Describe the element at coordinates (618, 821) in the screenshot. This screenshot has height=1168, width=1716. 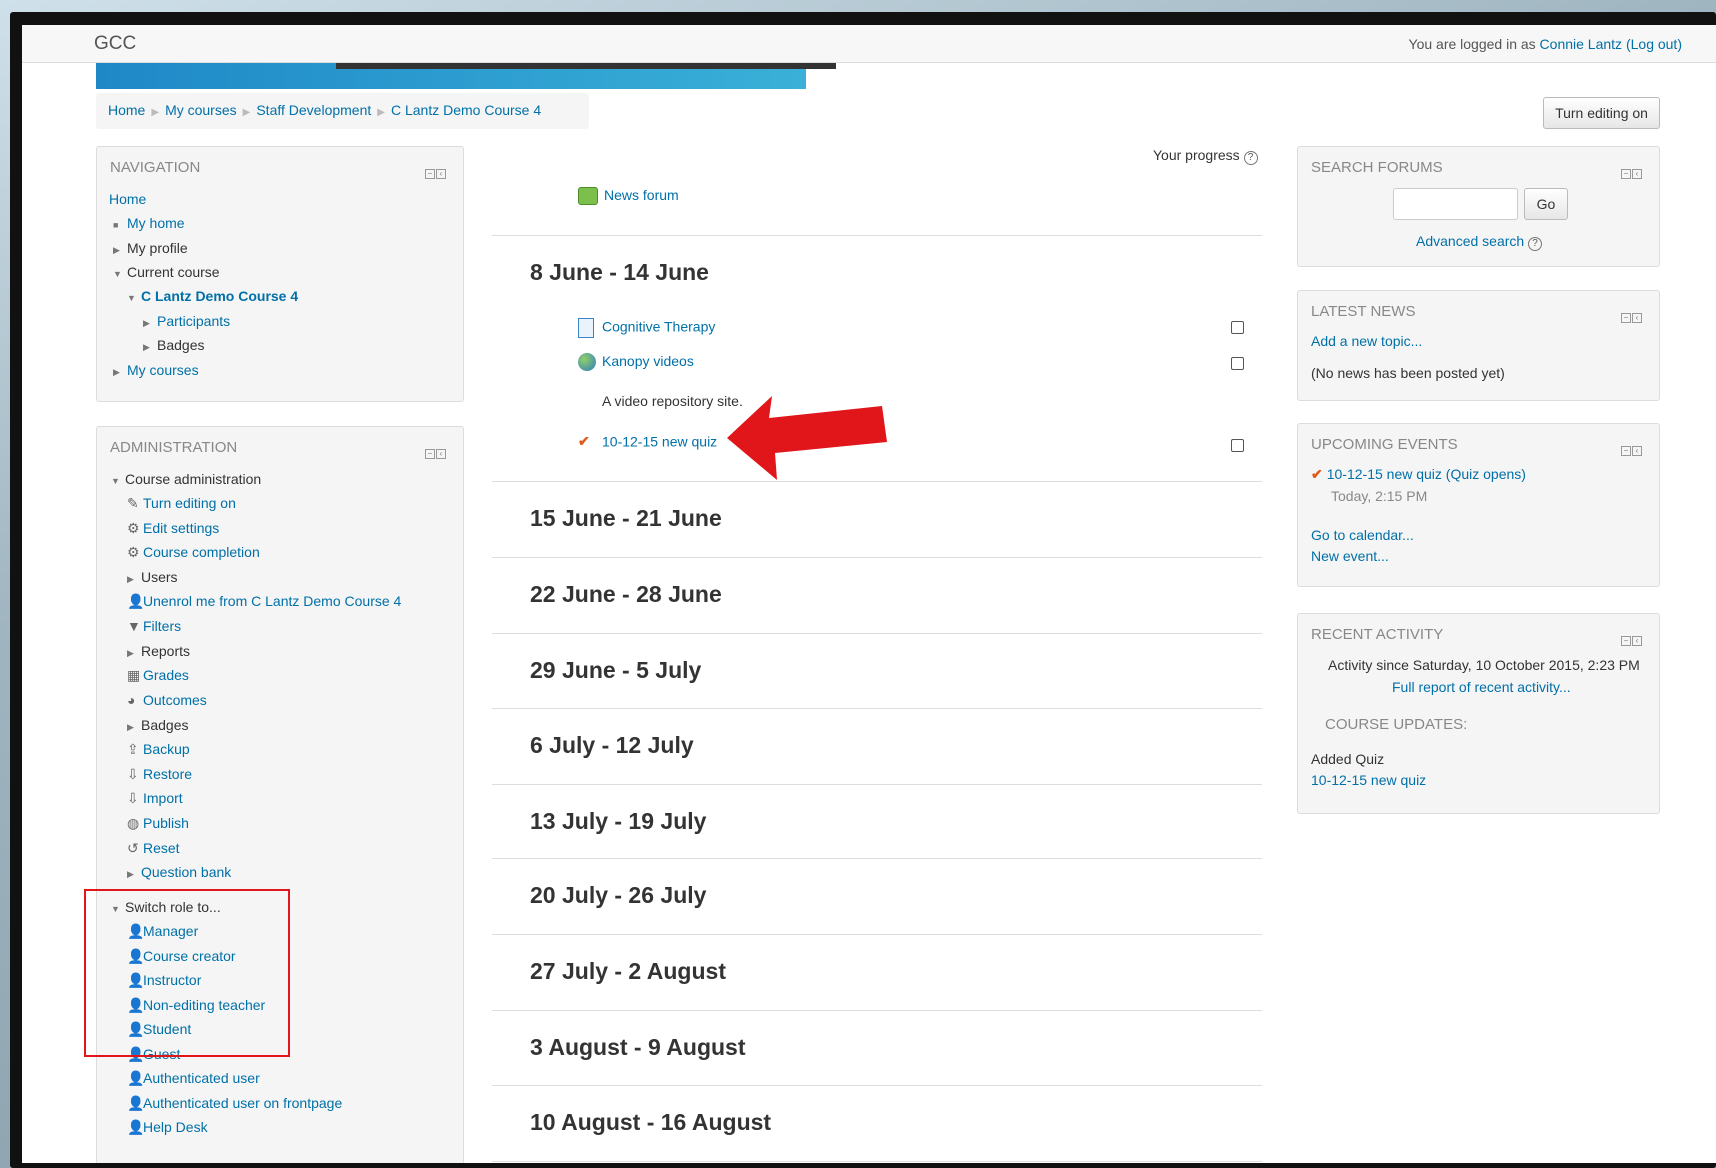
I see `section-title: 13 July - 19 July` at that location.